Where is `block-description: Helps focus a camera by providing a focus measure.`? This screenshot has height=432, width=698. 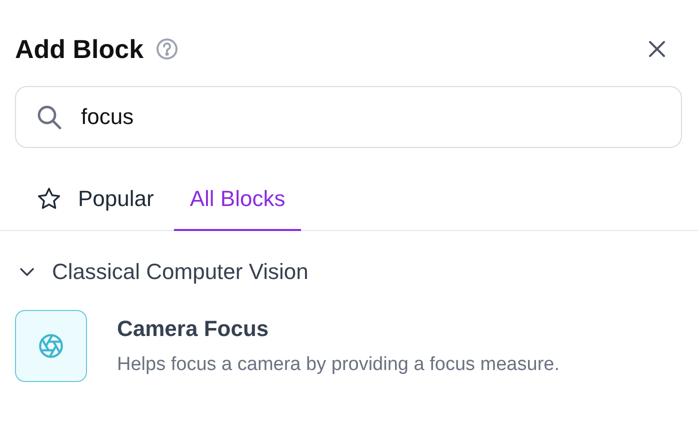 block-description: Helps focus a camera by providing a focus measure. is located at coordinates (338, 365).